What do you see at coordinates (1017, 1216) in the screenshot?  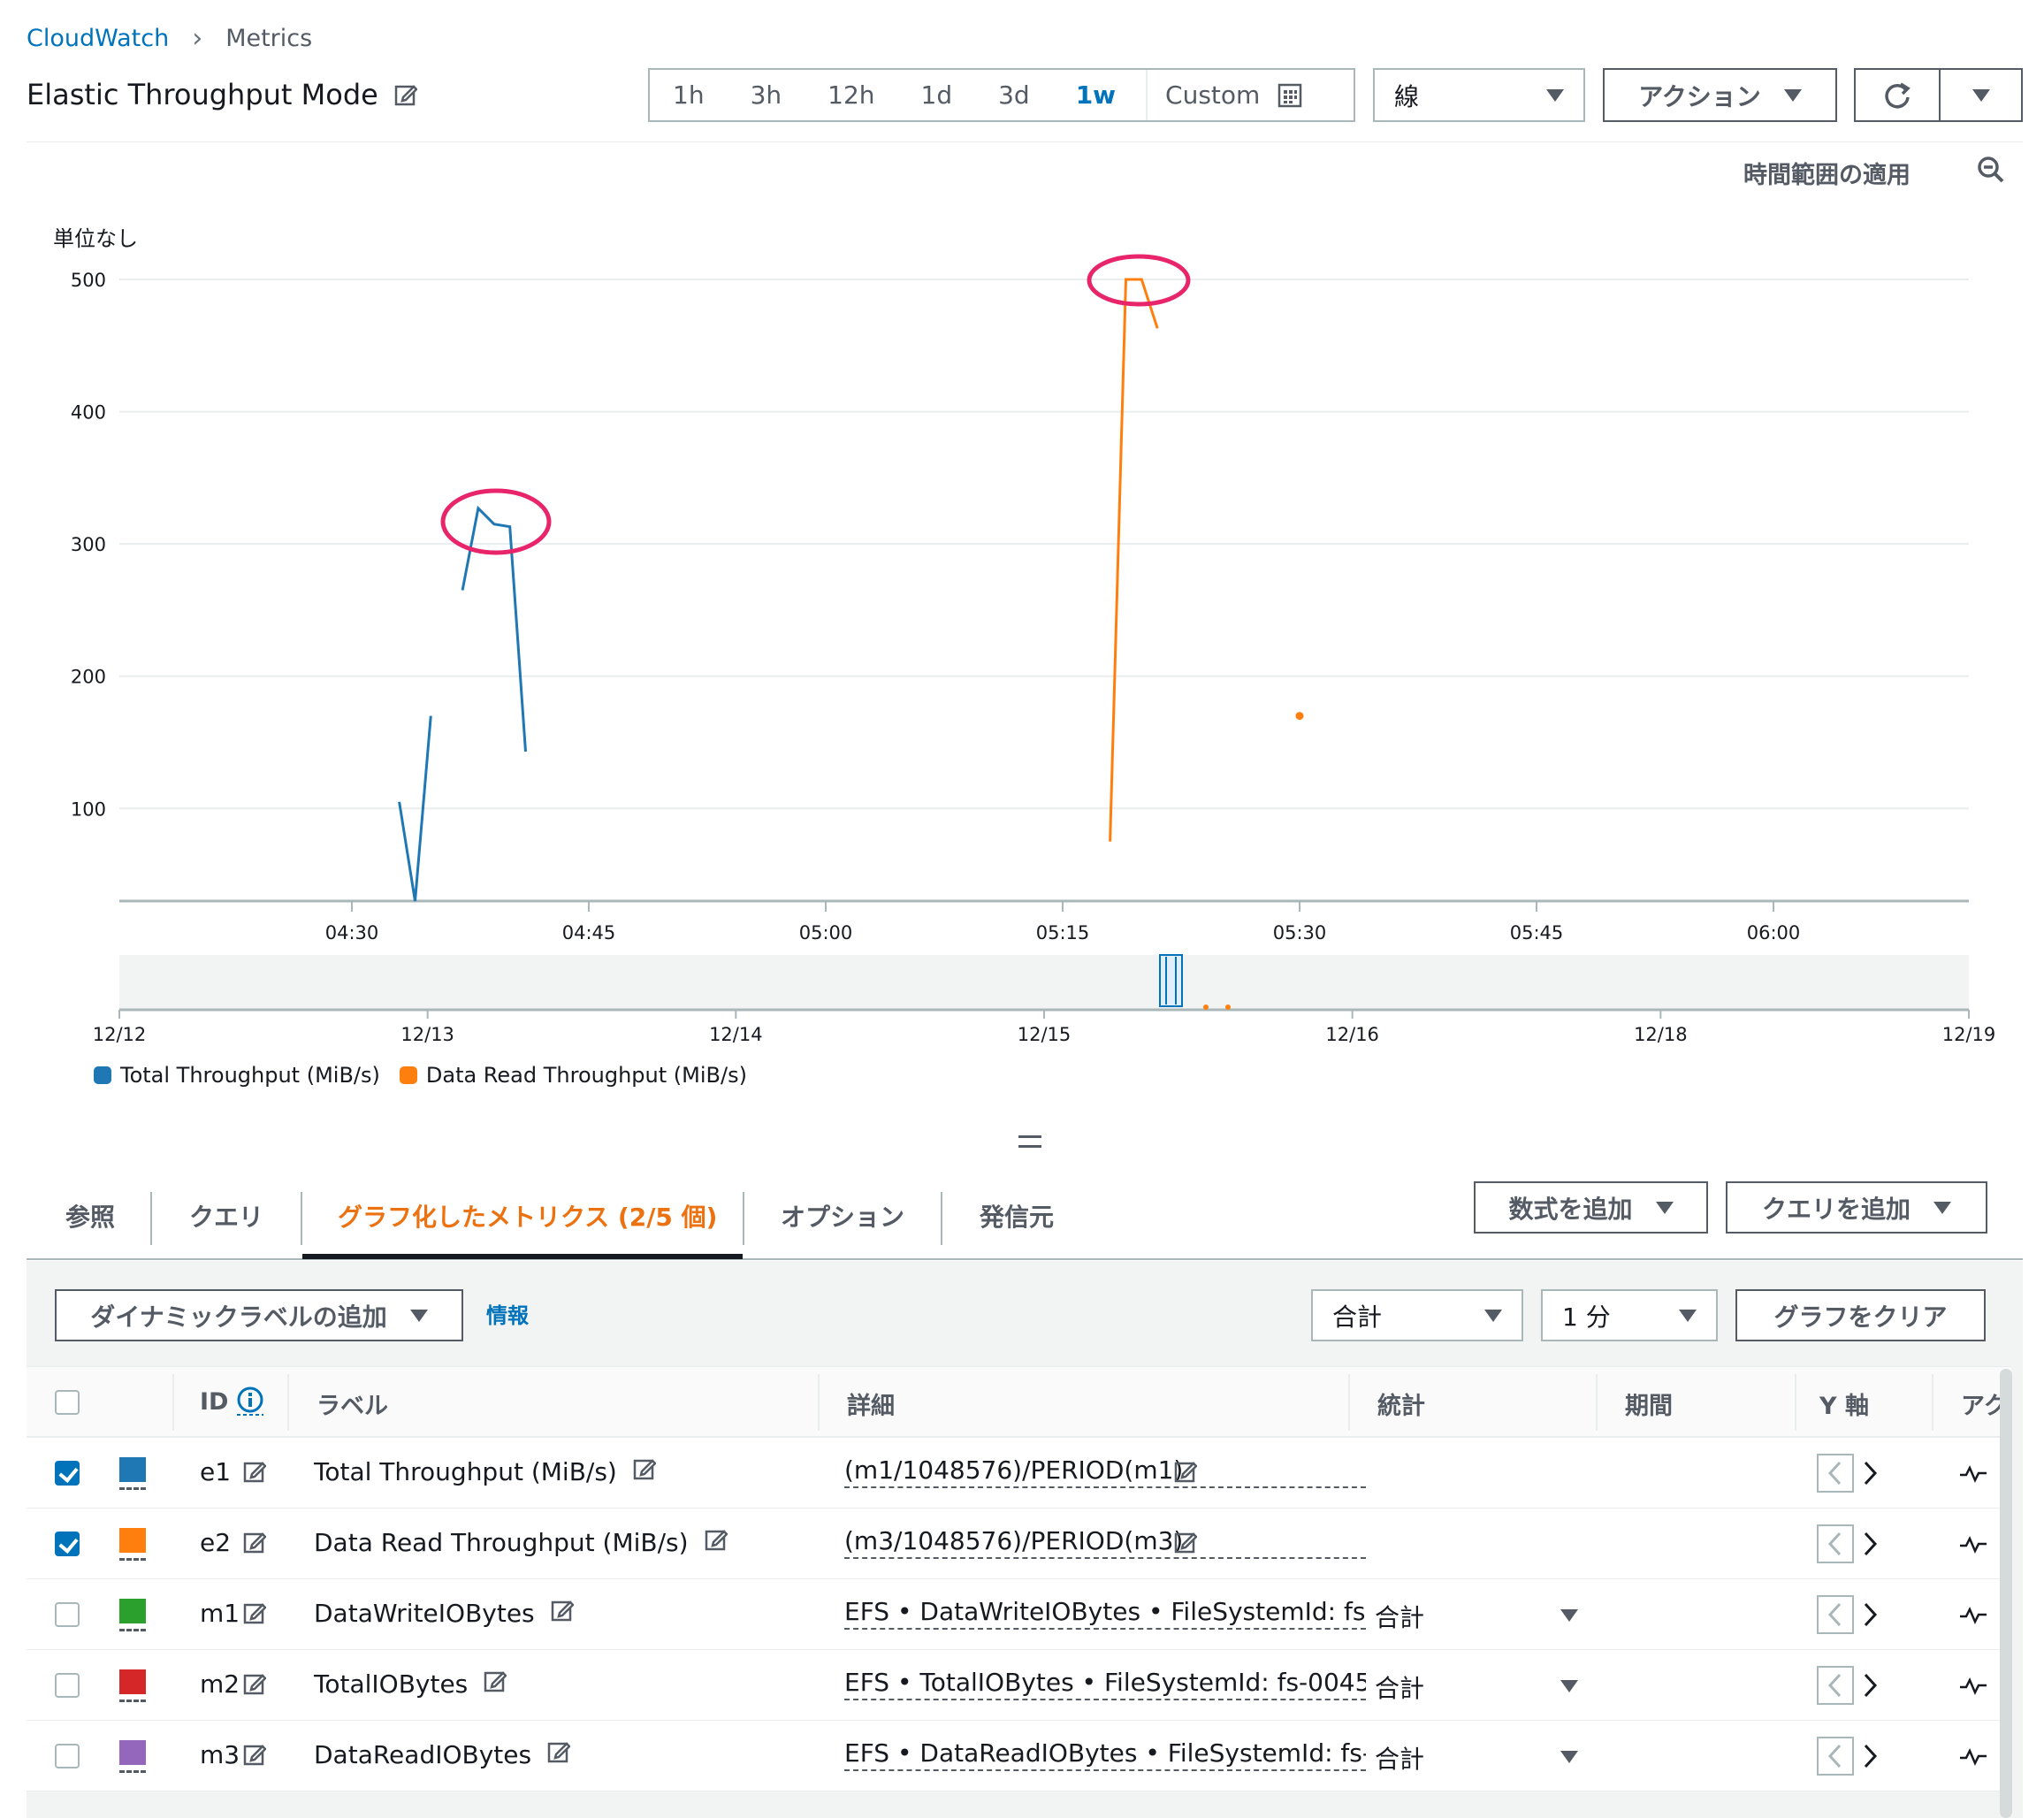 I see `tab-source: 発信元` at bounding box center [1017, 1216].